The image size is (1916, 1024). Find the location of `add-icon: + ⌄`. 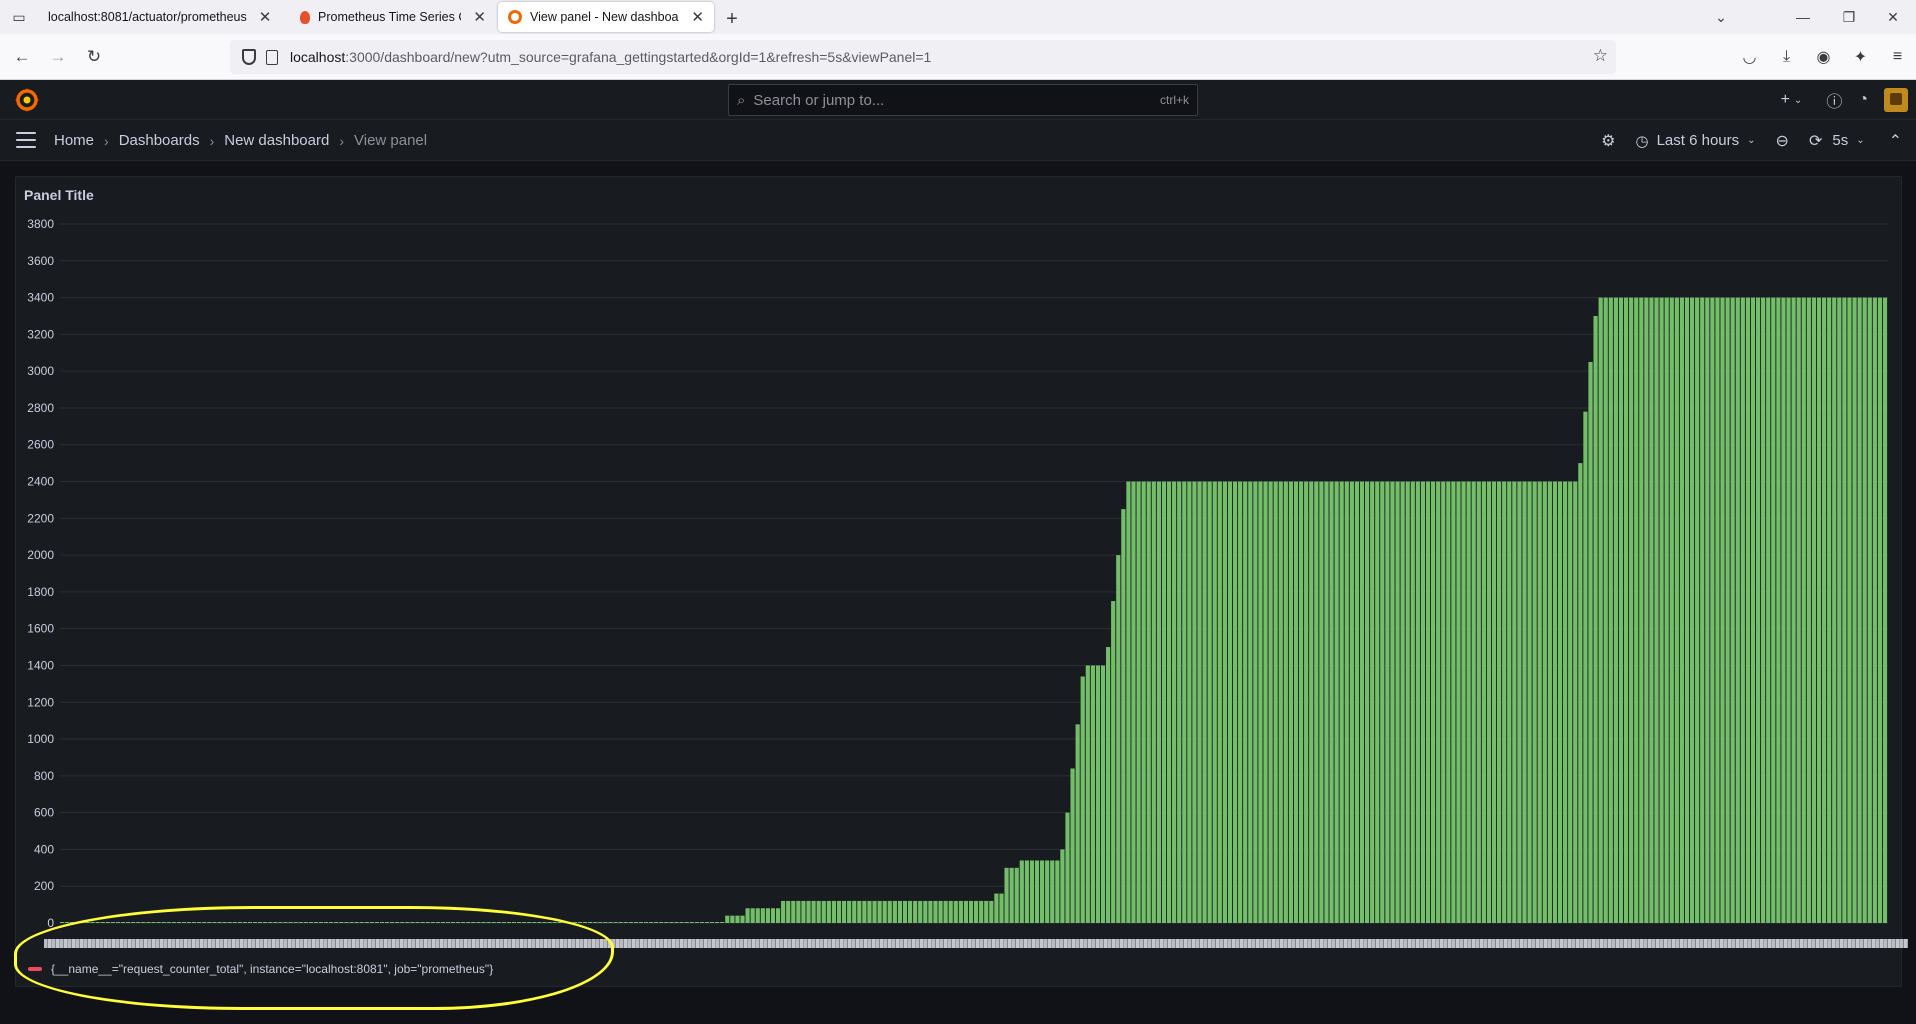

add-icon: + ⌄ is located at coordinates (1792, 100).